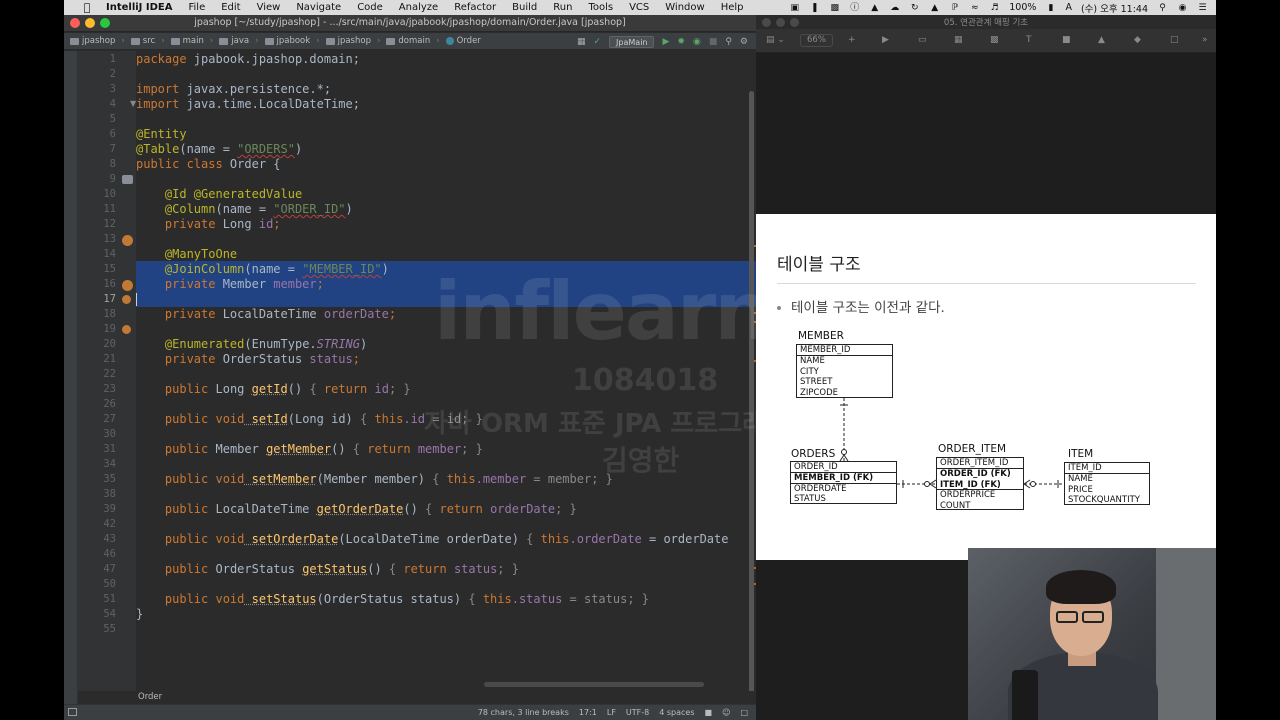 Image resolution: width=1280 pixels, height=720 pixels. I want to click on breadcrumb-main: main ›, so click(191, 41).